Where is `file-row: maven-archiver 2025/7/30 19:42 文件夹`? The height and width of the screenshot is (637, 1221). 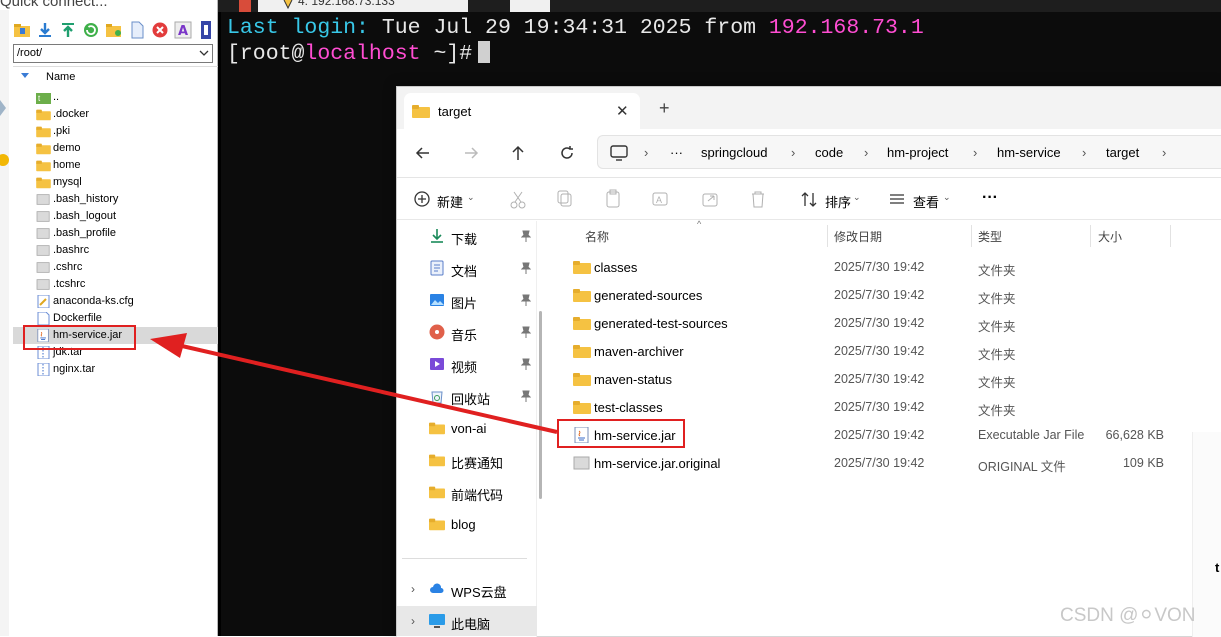
file-row: maven-archiver 2025/7/30 19:42 文件夹 is located at coordinates (867, 351).